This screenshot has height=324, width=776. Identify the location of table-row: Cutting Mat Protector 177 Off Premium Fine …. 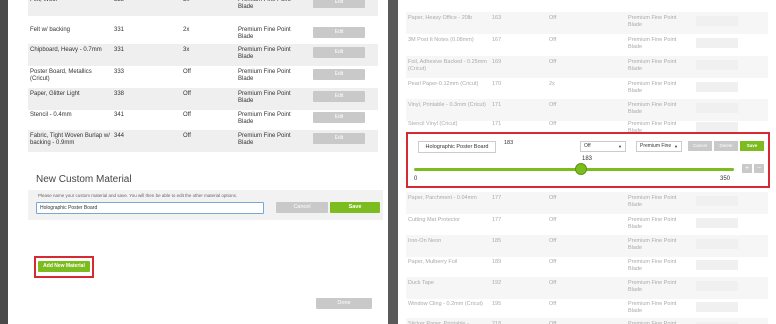
(587, 225).